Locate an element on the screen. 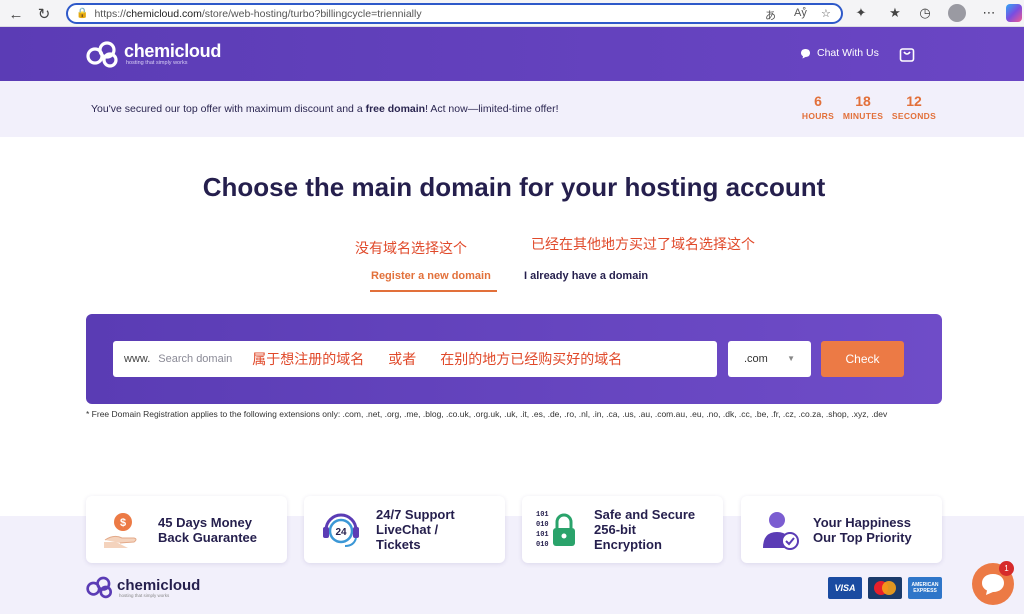  annotation-domain-1: 属于想注册的域名 is located at coordinates (308, 359).